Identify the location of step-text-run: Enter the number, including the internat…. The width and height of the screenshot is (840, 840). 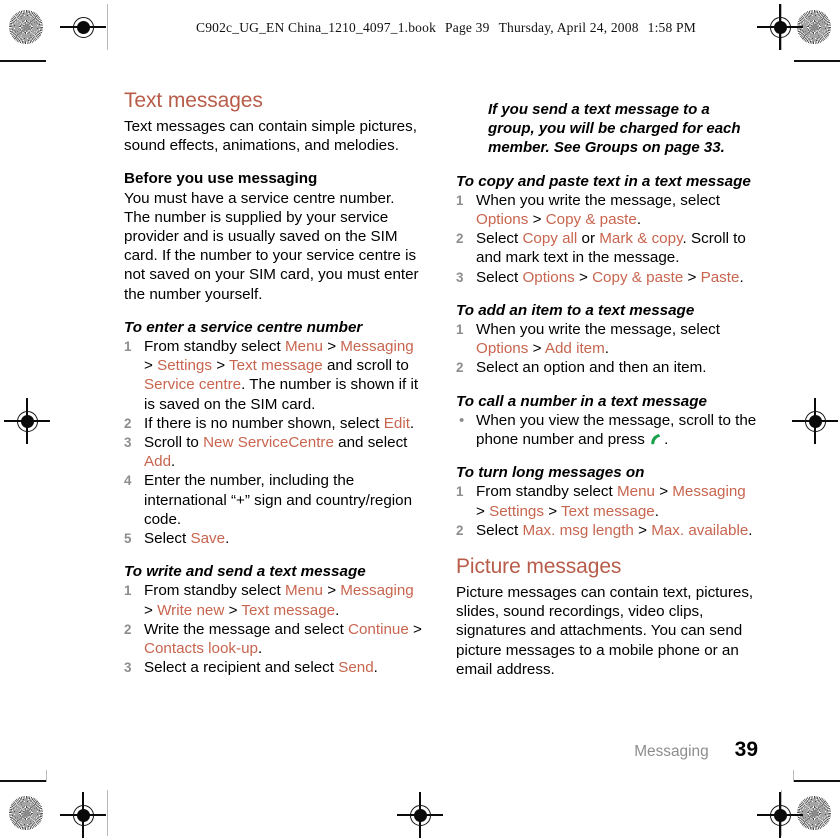
(278, 500).